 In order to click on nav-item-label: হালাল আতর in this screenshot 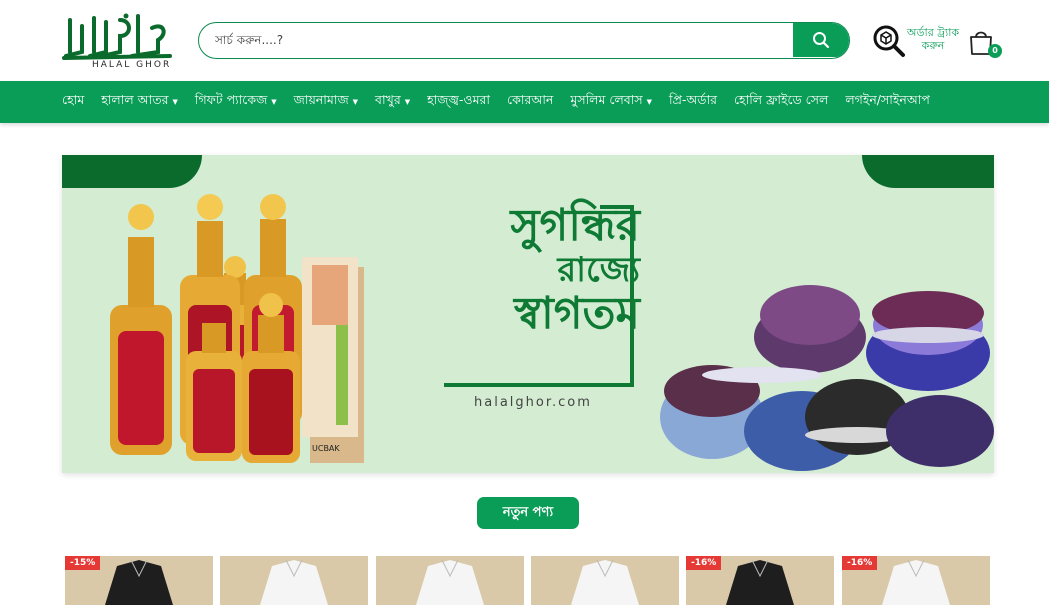, I will do `click(135, 99)`.